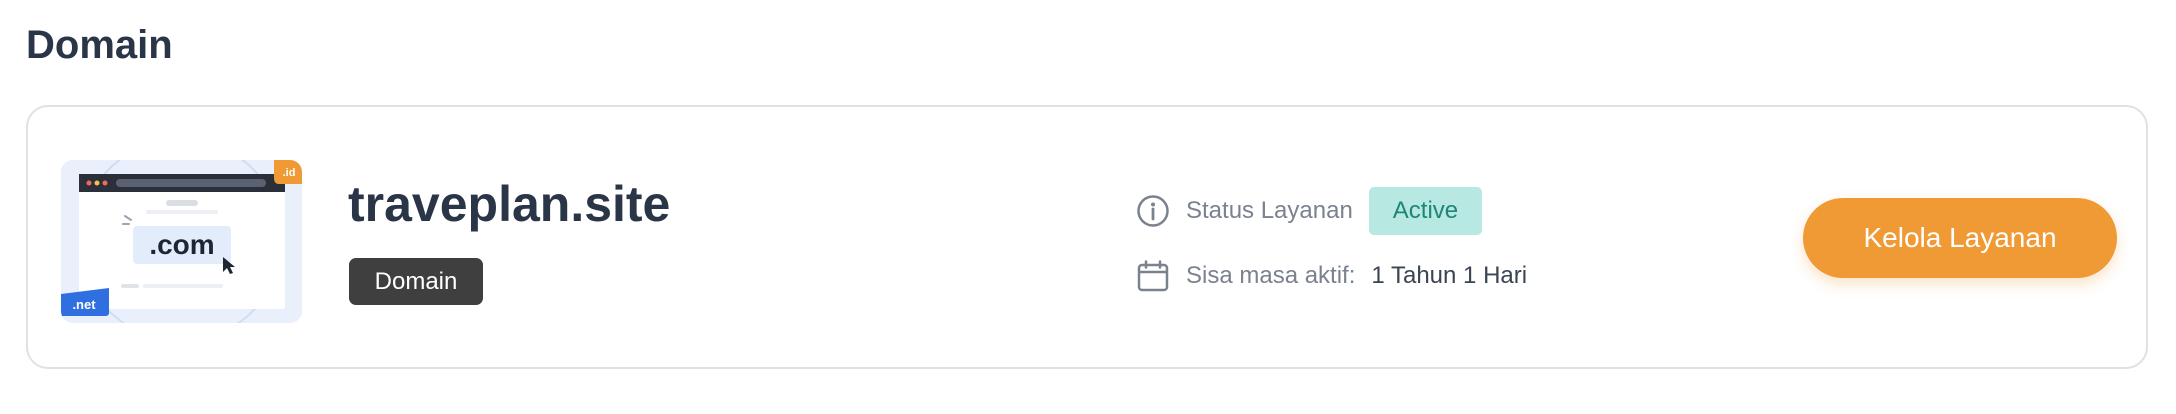 Image resolution: width=2176 pixels, height=414 pixels. I want to click on com-label: .com, so click(181, 244).